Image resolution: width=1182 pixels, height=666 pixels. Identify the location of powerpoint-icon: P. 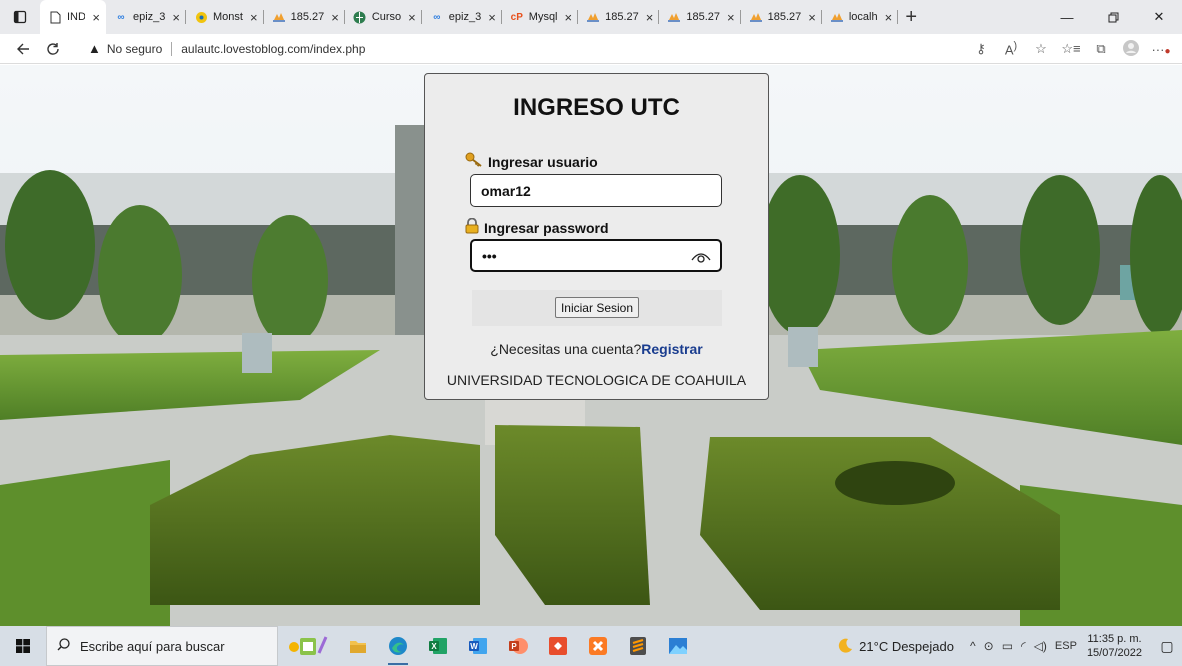
(518, 646).